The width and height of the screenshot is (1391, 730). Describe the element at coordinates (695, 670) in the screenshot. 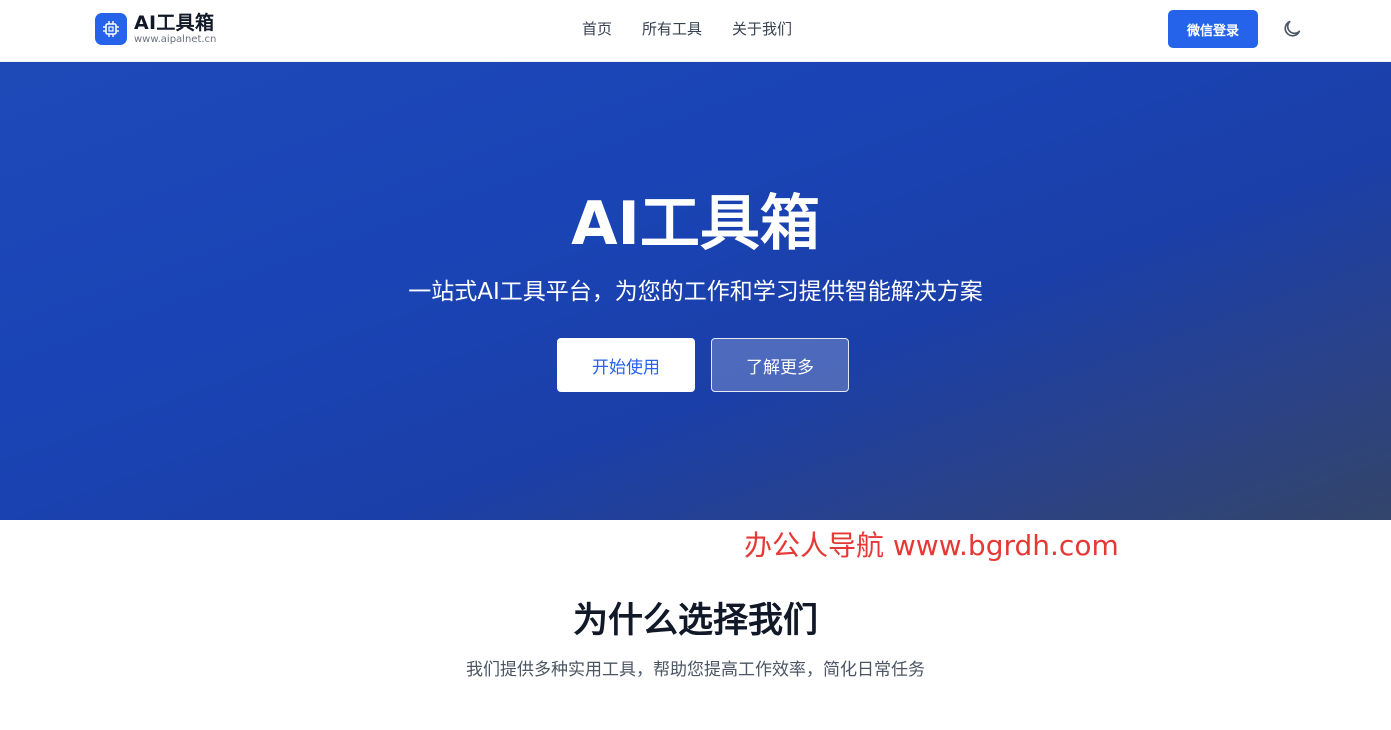

I see `features-subtitle: 我们提供多种实用工具，帮助您提高工作效率，简化日常任务` at that location.